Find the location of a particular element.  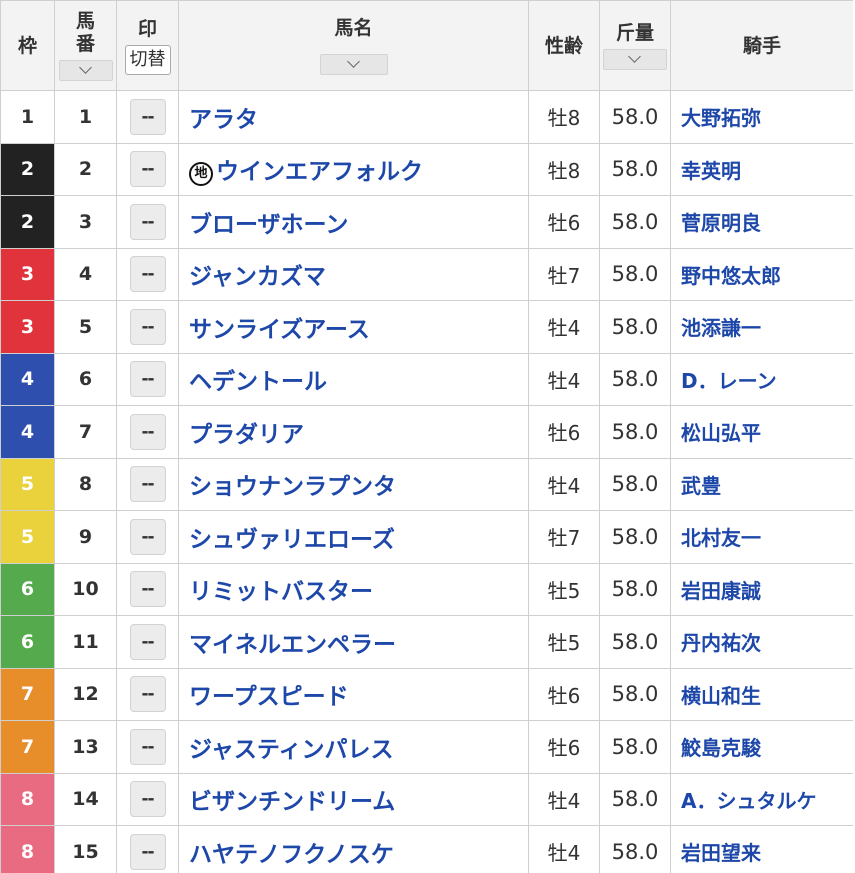

umaban-number: 8 is located at coordinates (85, 484).